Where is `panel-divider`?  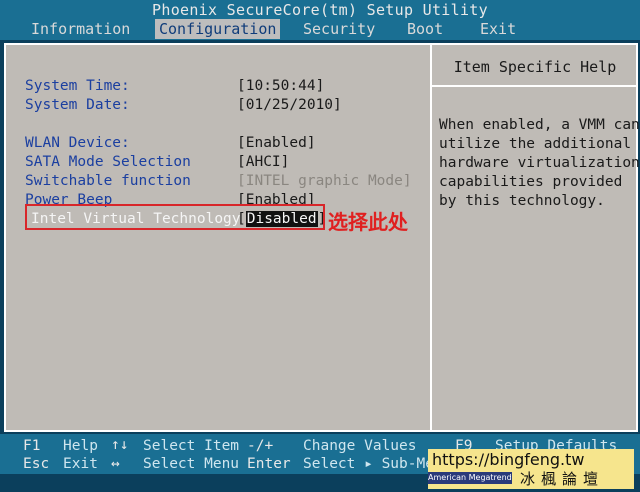 panel-divider is located at coordinates (431, 237).